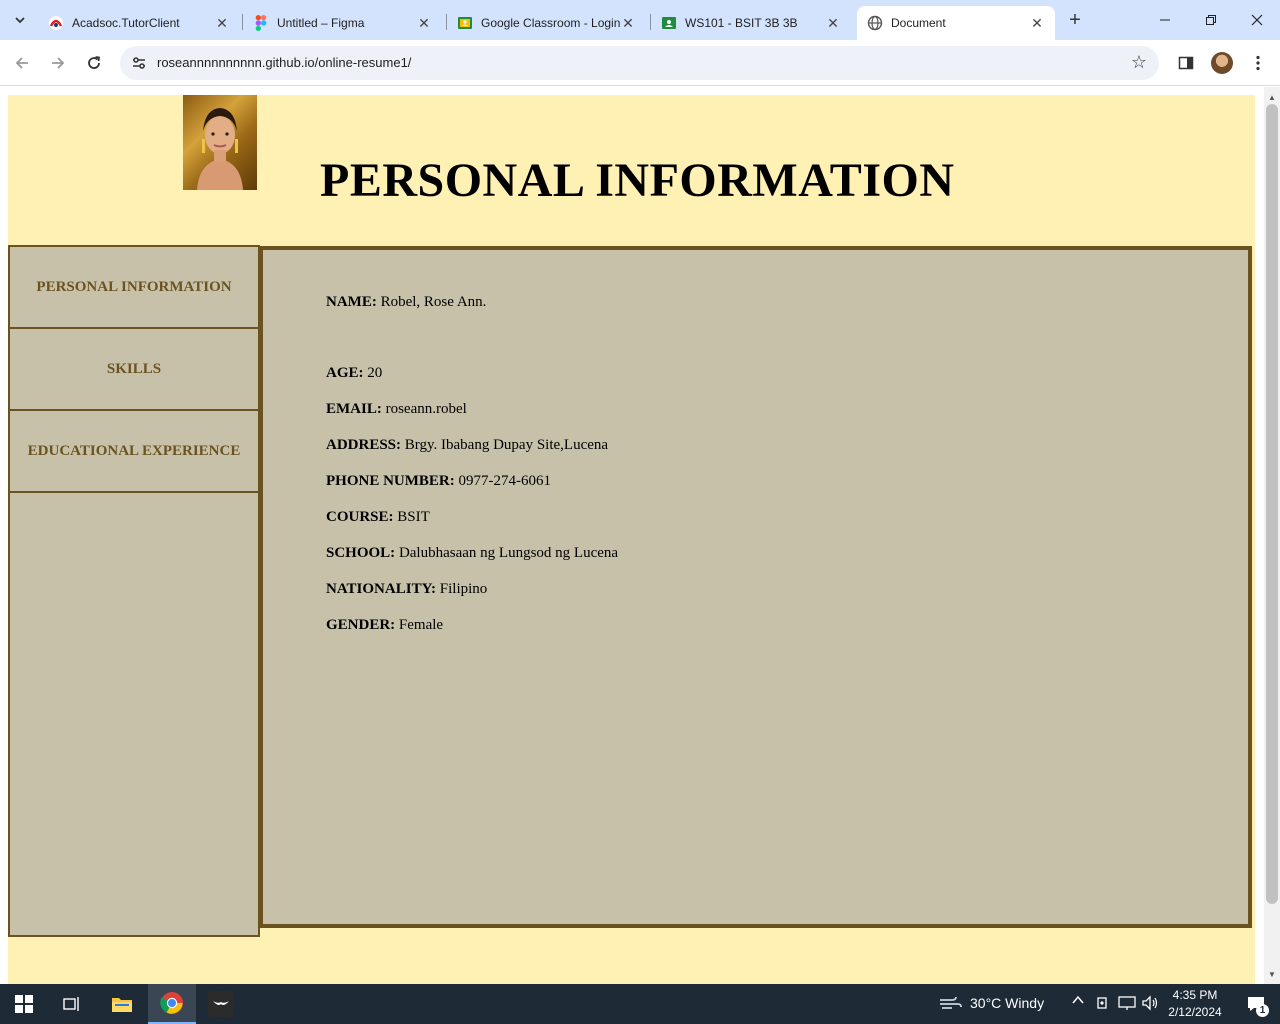 The height and width of the screenshot is (1024, 1280). Describe the element at coordinates (472, 553) in the screenshot. I see `info-school: SCHOOL: Dalubhasaan ng Lungsod ng Lucena` at that location.